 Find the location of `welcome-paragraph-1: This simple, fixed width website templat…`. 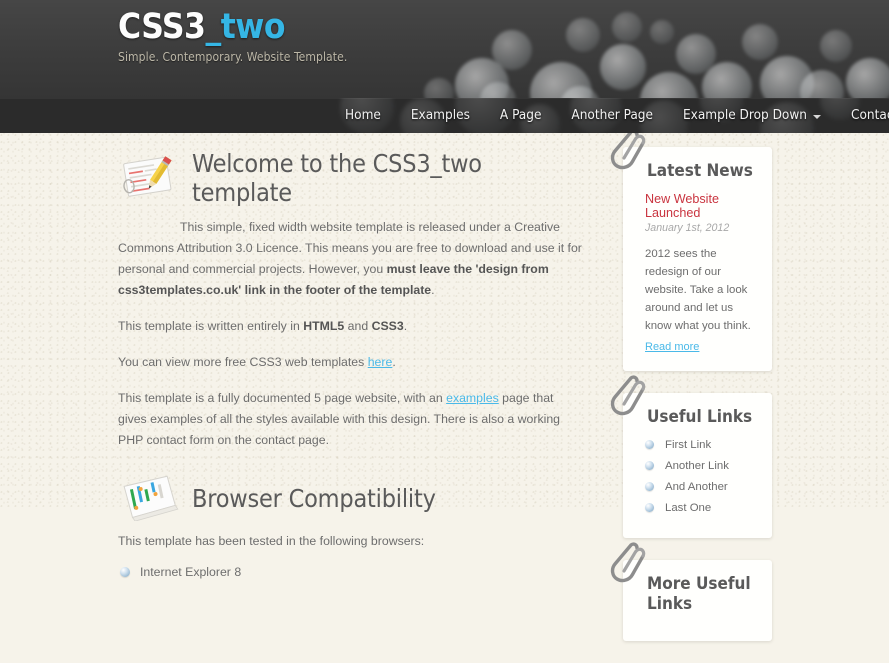

welcome-paragraph-1: This simple, fixed width website templat… is located at coordinates (350, 259).